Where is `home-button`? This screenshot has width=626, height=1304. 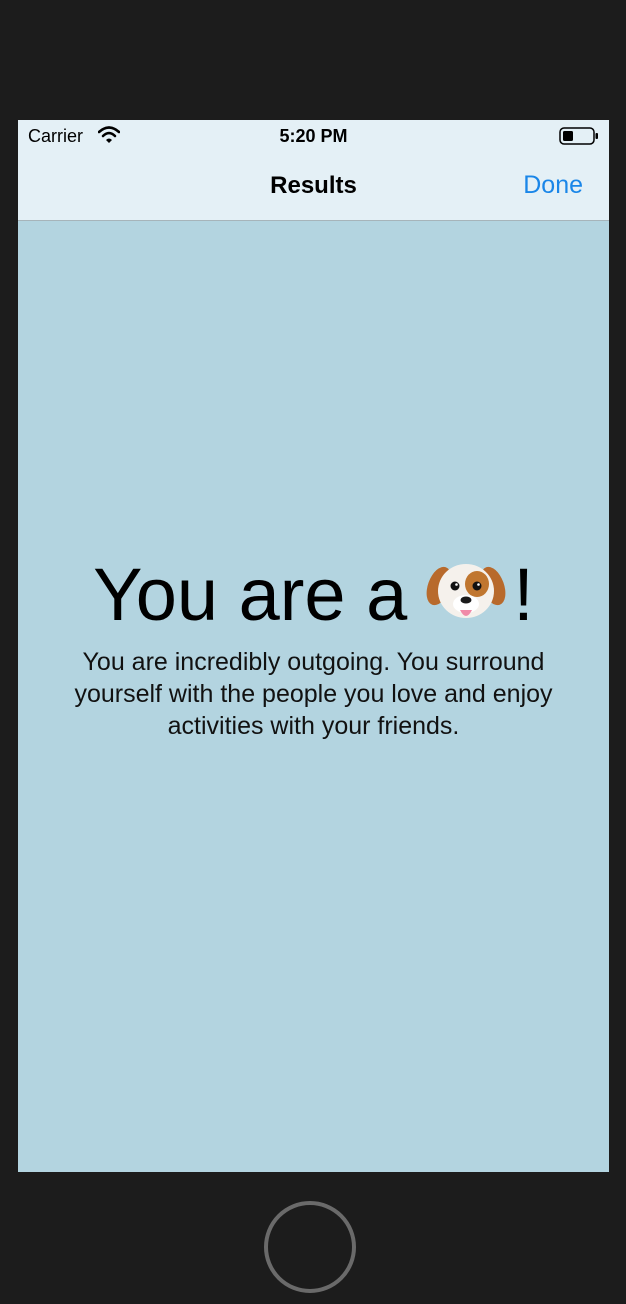 home-button is located at coordinates (310, 1247).